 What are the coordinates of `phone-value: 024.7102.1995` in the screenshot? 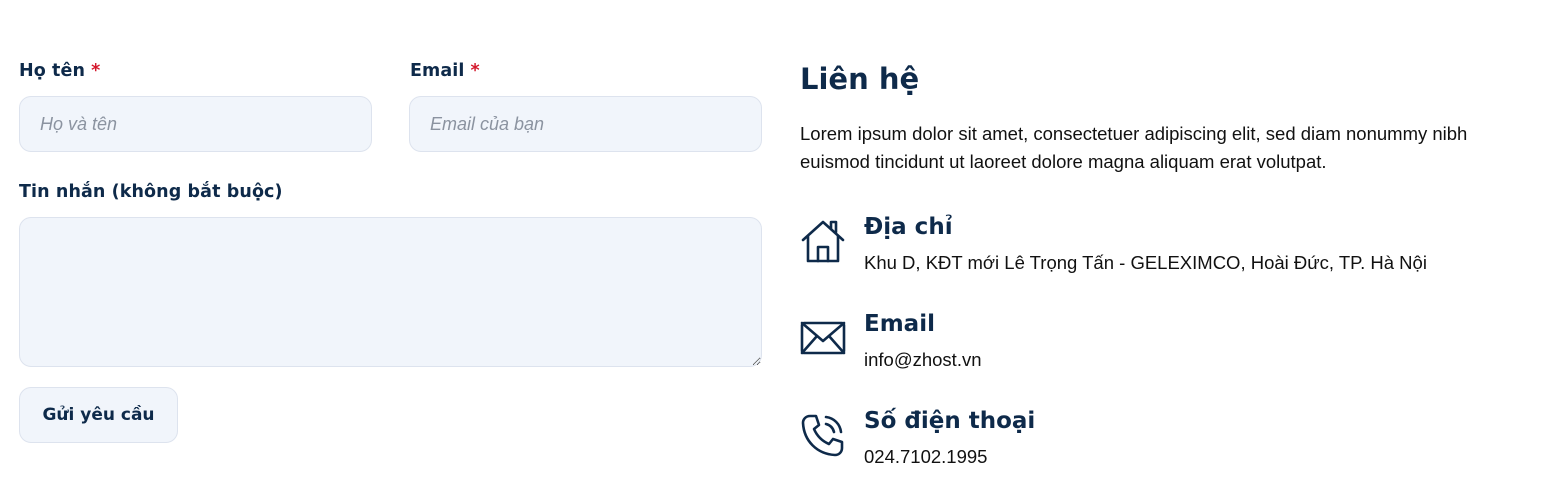 It's located at (925, 457).